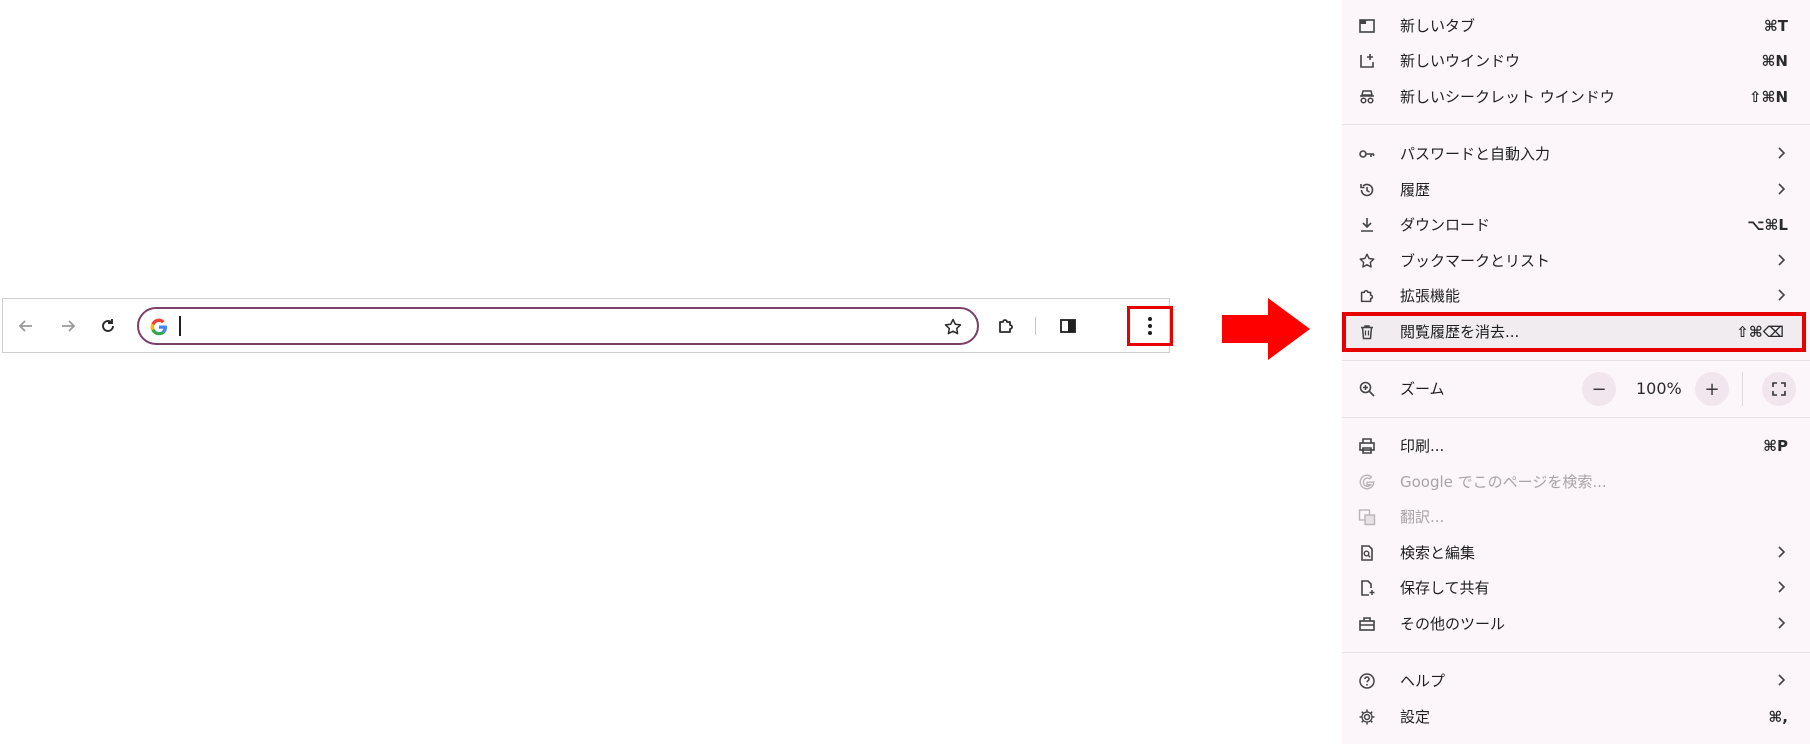 The image size is (1810, 744). I want to click on browser-toolbar, so click(587, 325).